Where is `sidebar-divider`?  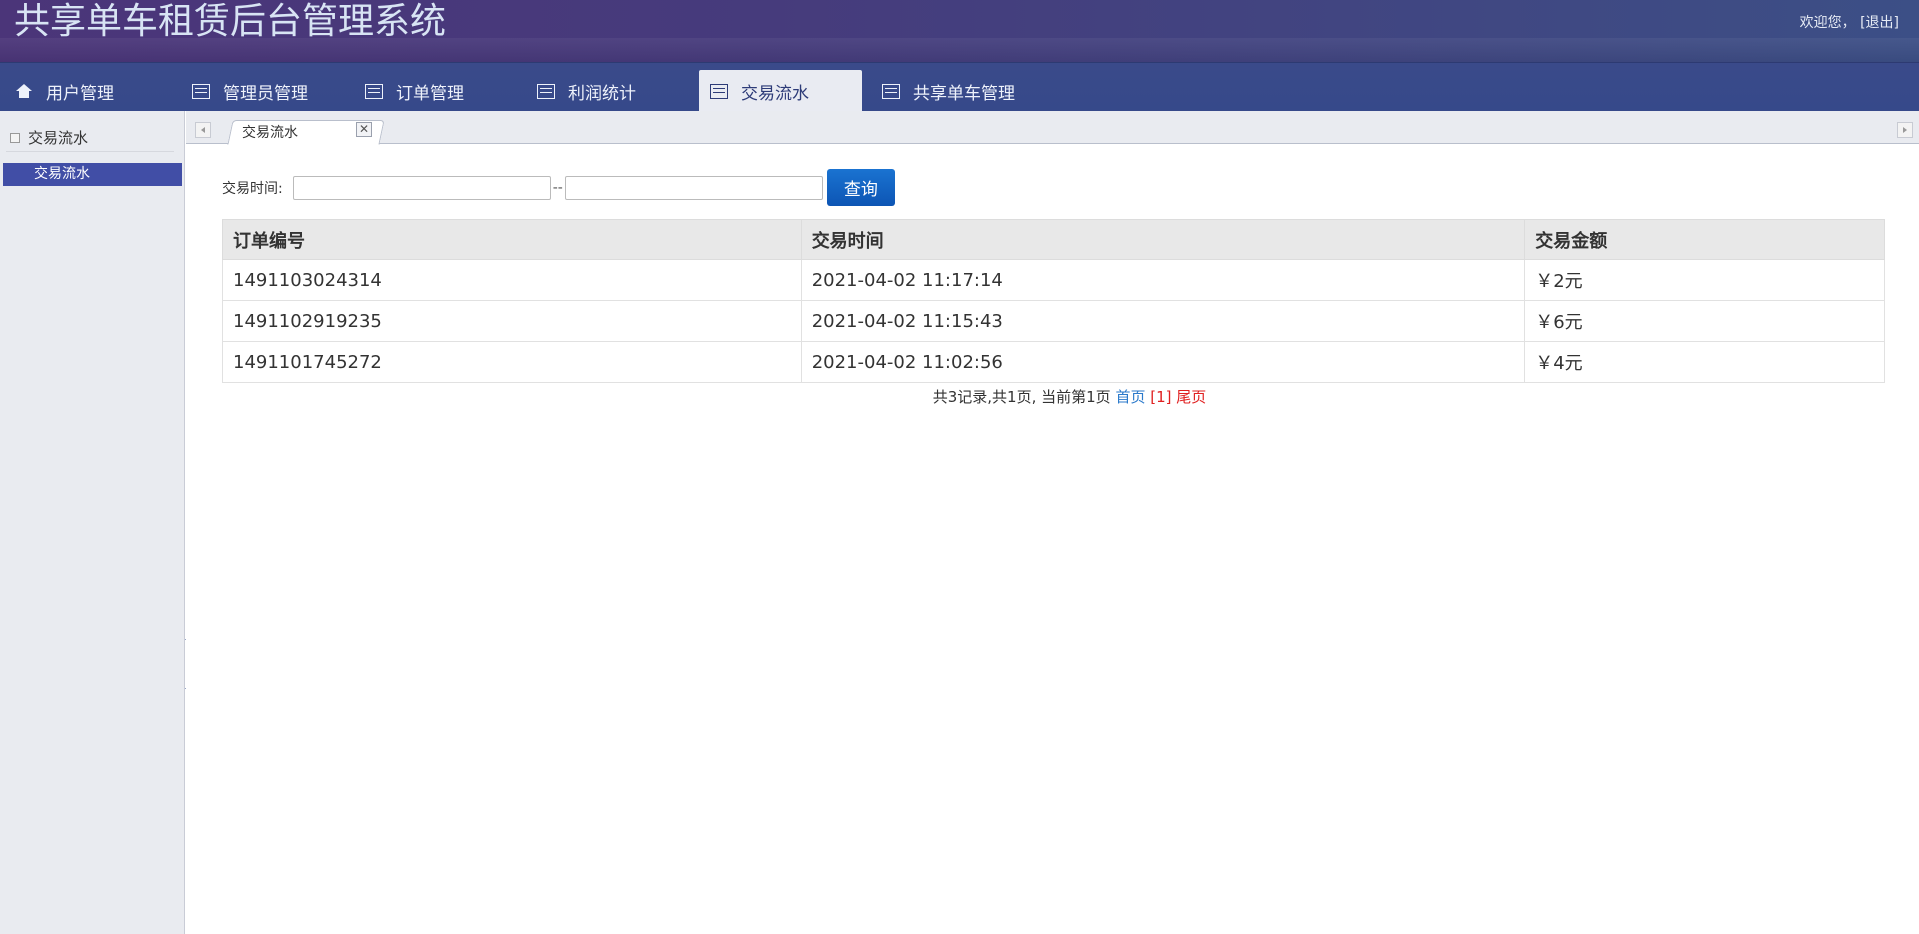
sidebar-divider is located at coordinates (90, 151).